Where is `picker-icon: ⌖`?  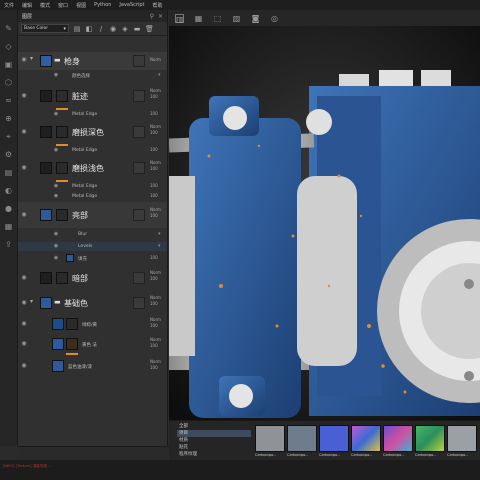 picker-icon: ⌖ is located at coordinates (9, 137).